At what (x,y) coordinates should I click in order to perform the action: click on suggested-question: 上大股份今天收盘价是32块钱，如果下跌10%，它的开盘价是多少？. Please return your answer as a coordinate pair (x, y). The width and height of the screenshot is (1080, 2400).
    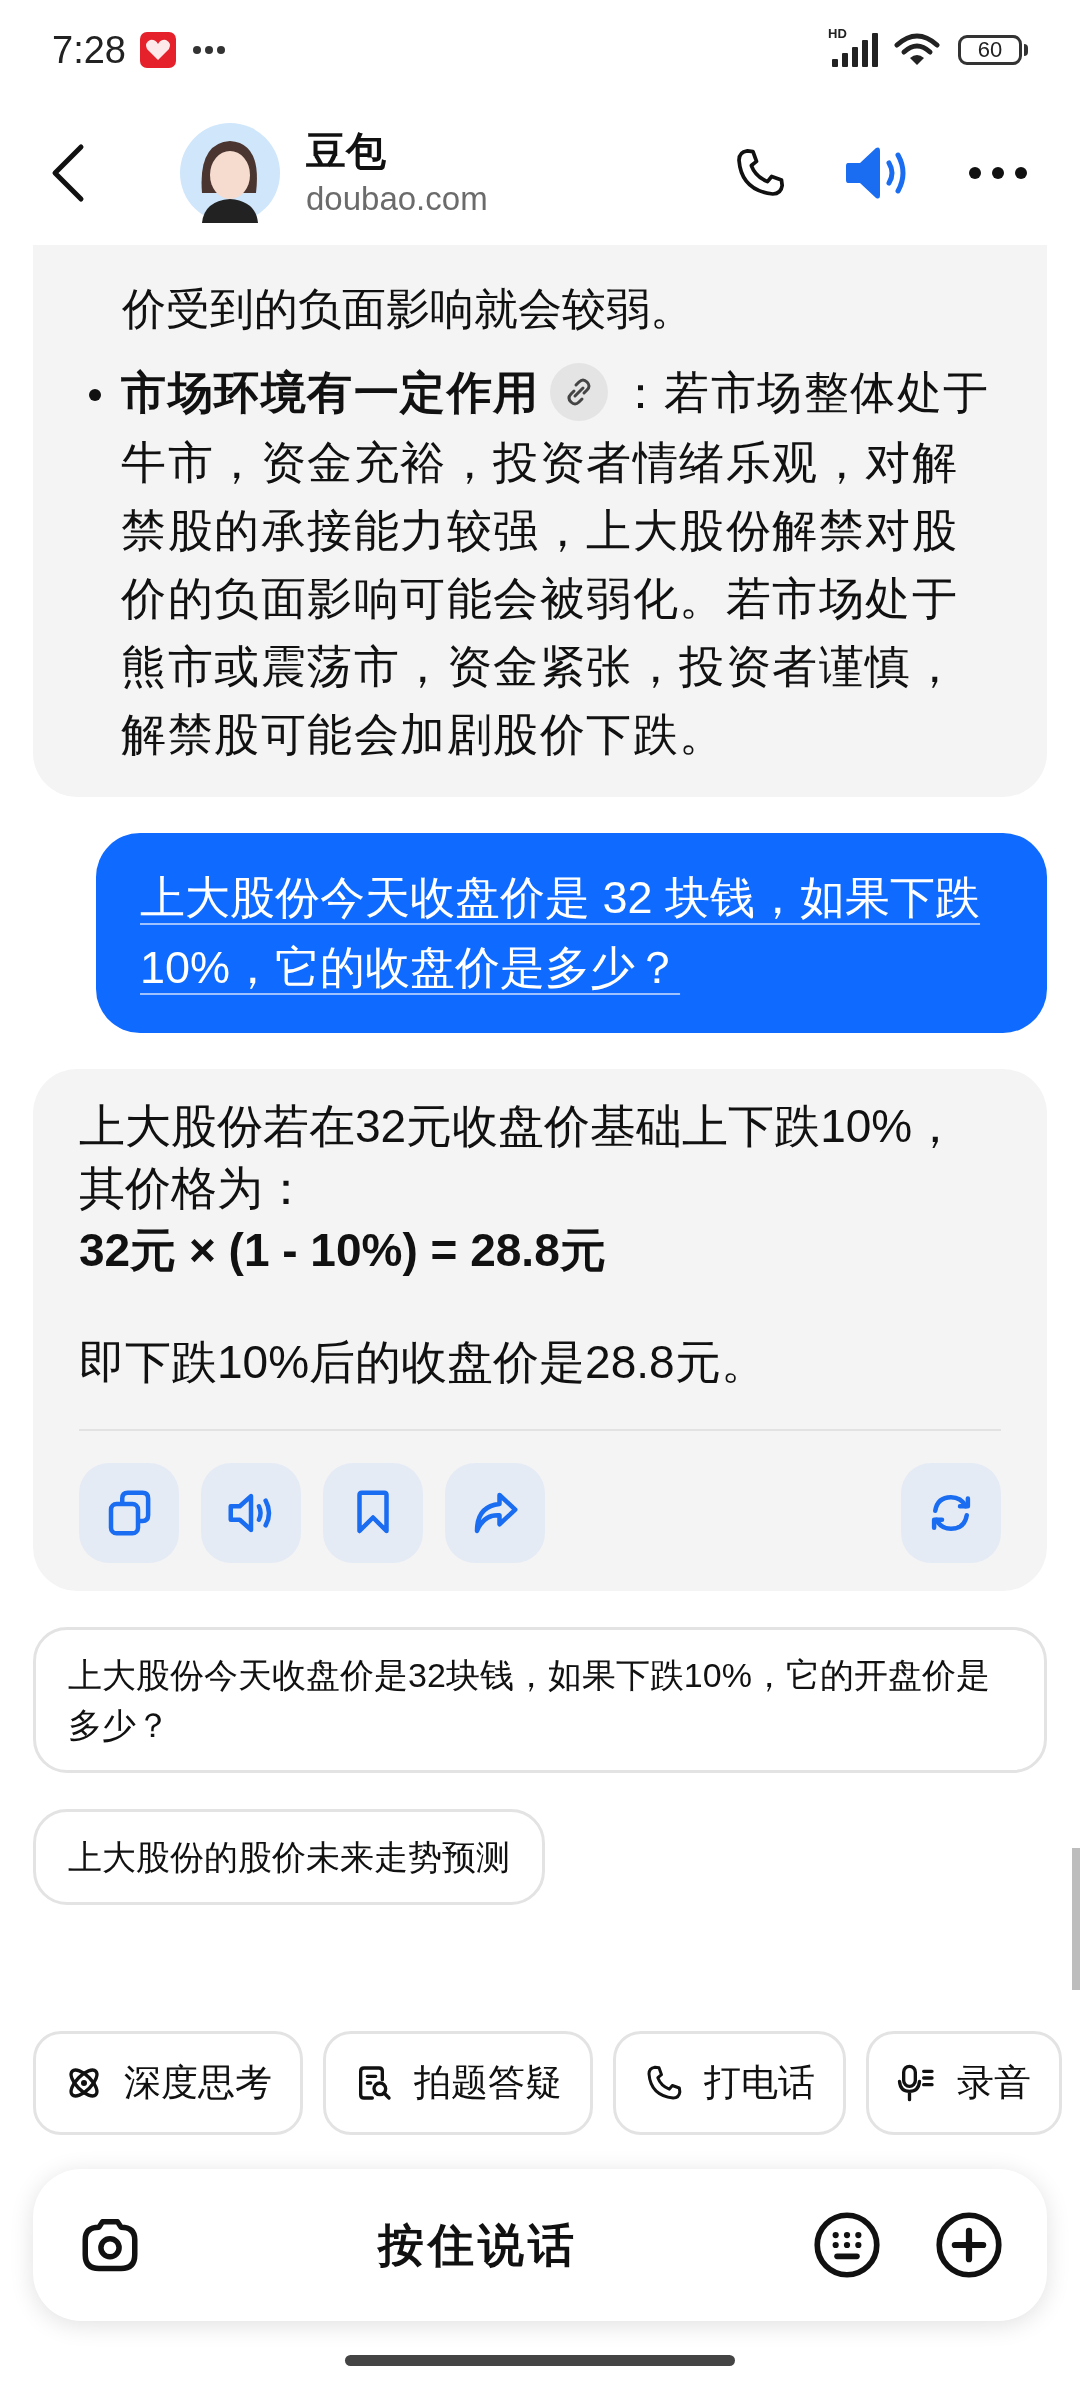
    Looking at the image, I should click on (540, 1700).